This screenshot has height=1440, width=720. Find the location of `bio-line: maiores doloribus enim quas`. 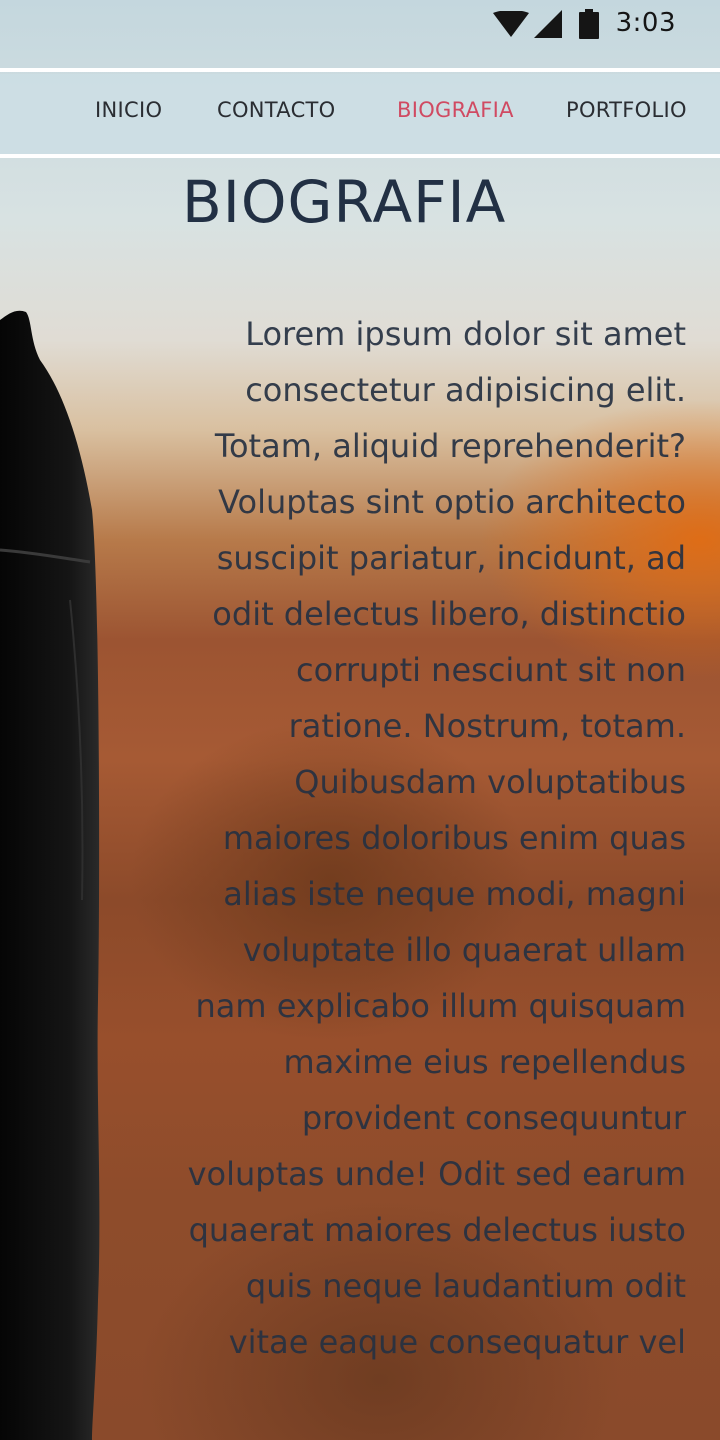

bio-line: maiores doloribus enim quas is located at coordinates (454, 838).